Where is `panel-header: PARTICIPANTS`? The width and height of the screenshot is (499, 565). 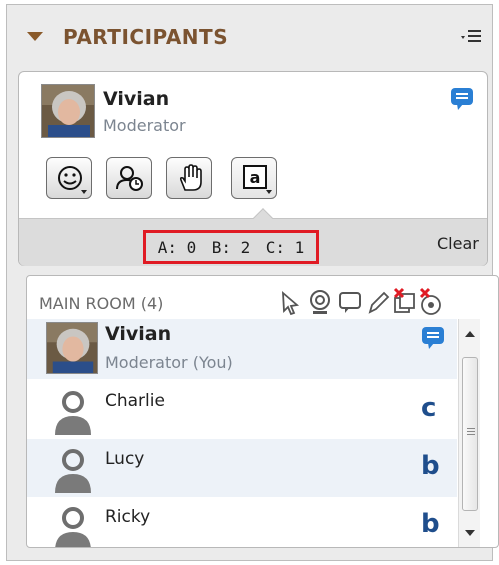 panel-header: PARTICIPANTS is located at coordinates (249, 33).